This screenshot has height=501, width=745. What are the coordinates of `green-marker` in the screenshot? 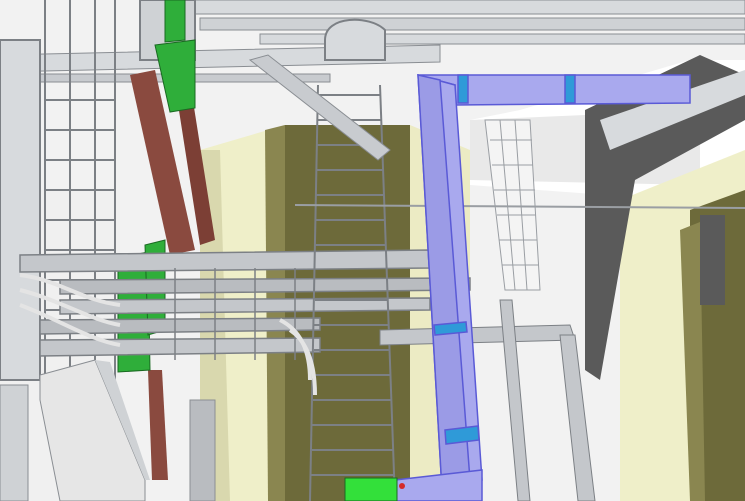 It's located at (371, 489).